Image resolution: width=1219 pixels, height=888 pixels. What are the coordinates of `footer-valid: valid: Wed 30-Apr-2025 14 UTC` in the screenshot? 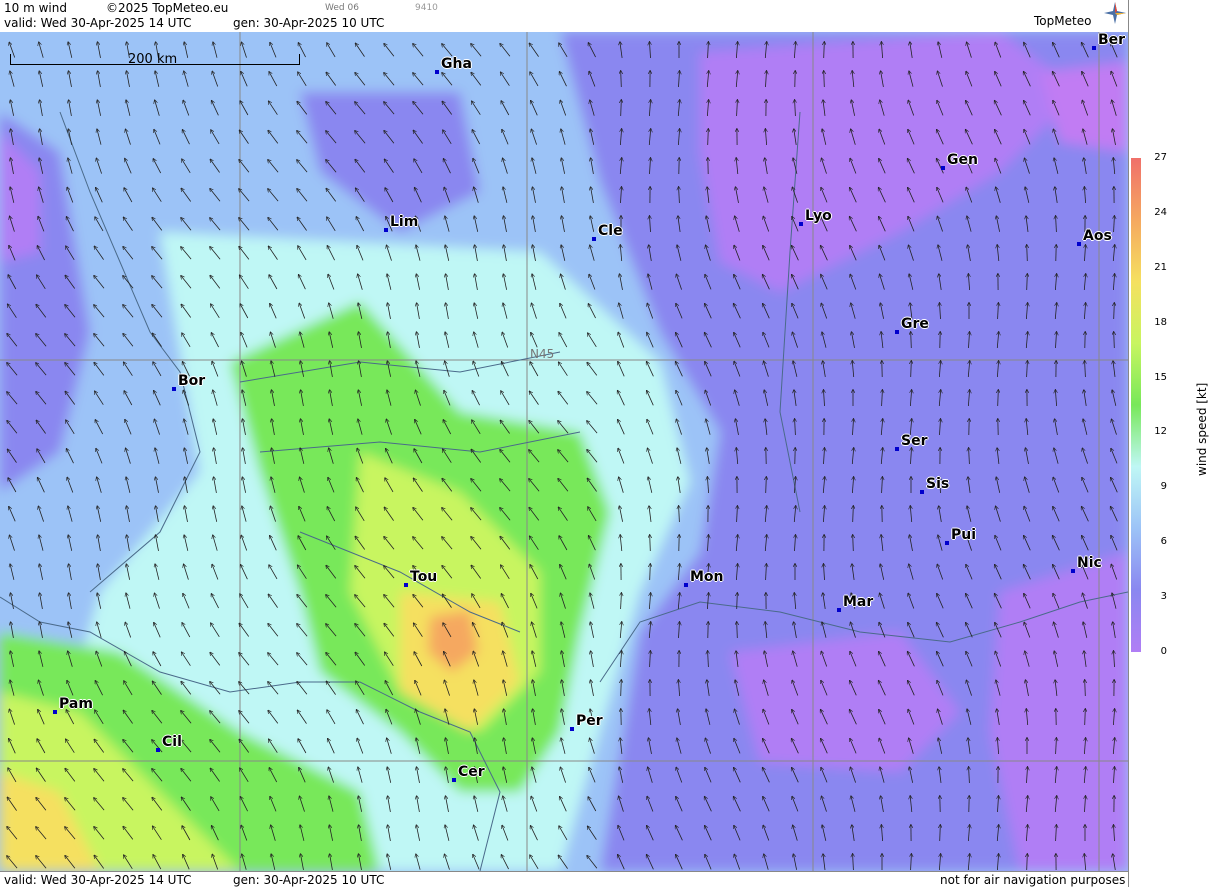 It's located at (97, 880).